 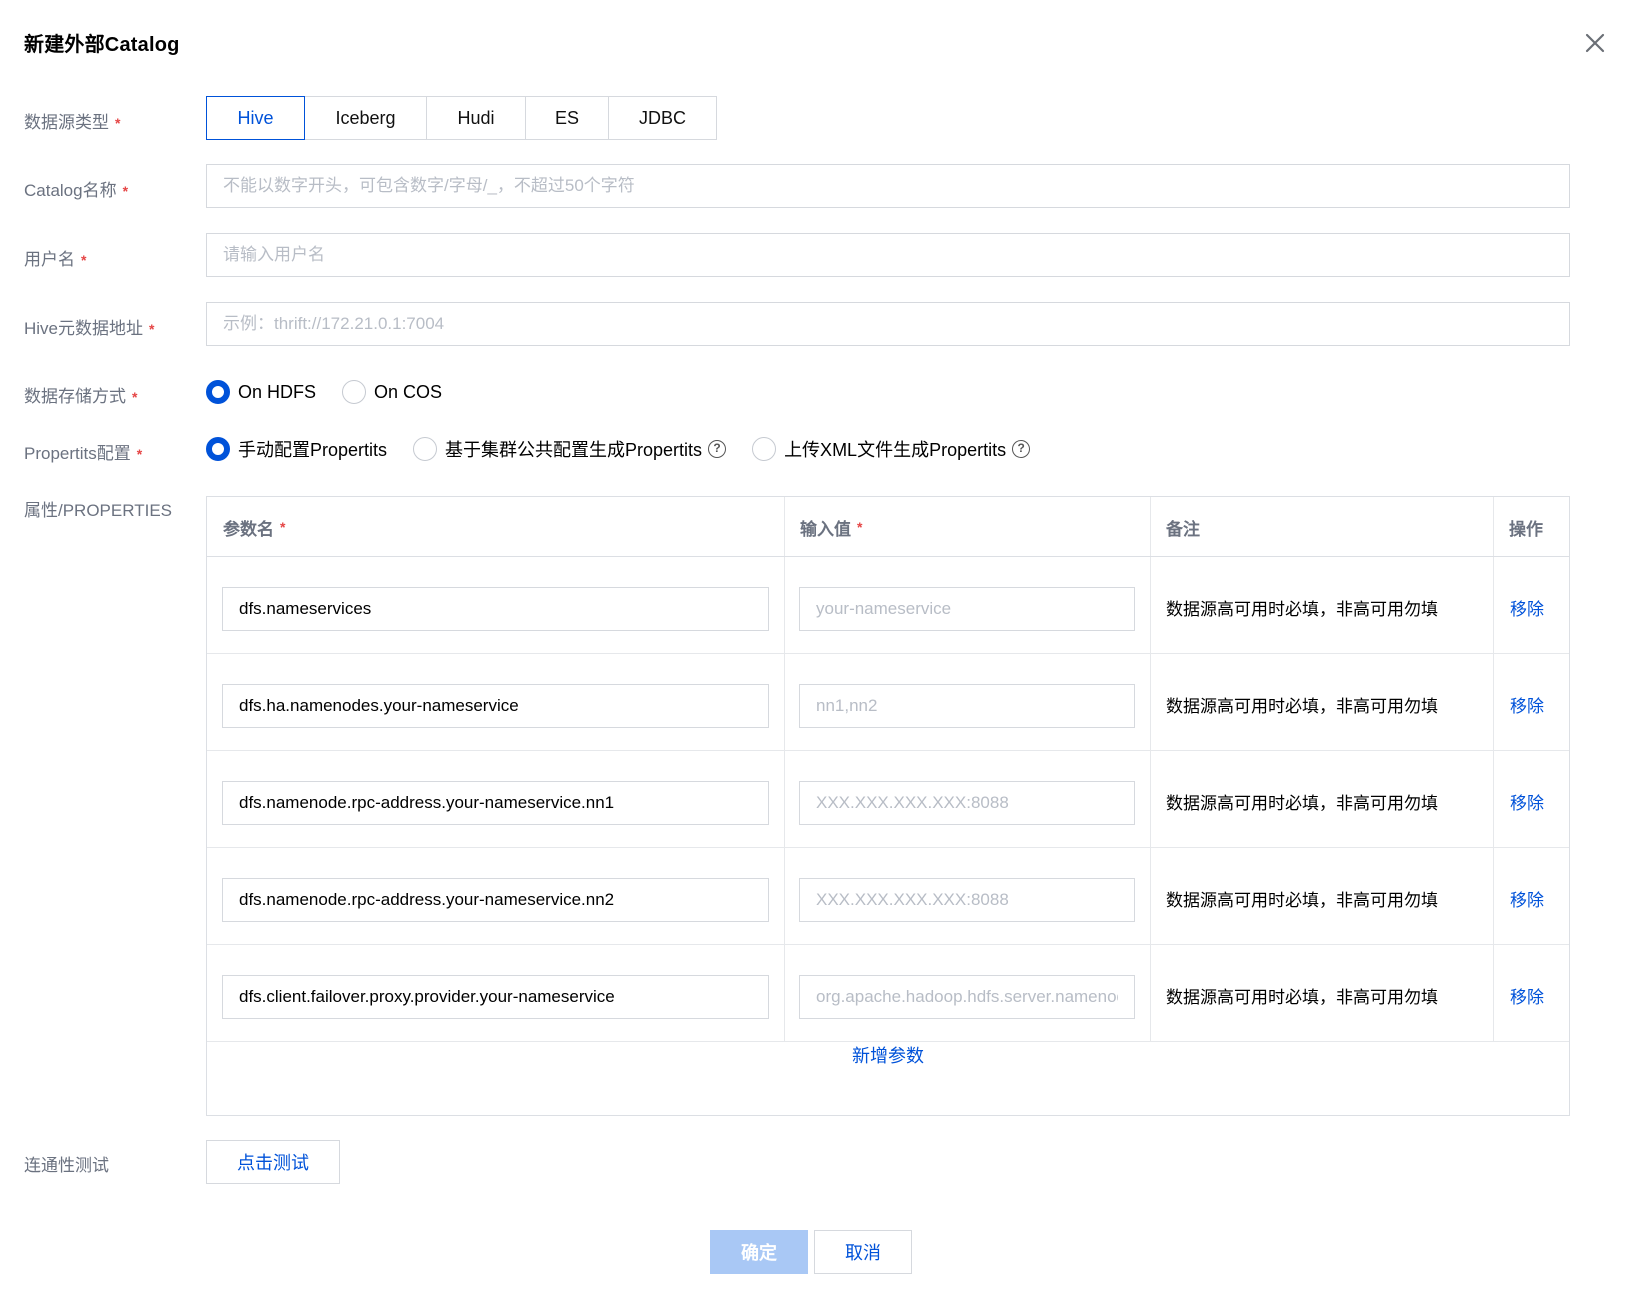 What do you see at coordinates (102, 45) in the screenshot?
I see `dialog-title: 新建外部Catalog` at bounding box center [102, 45].